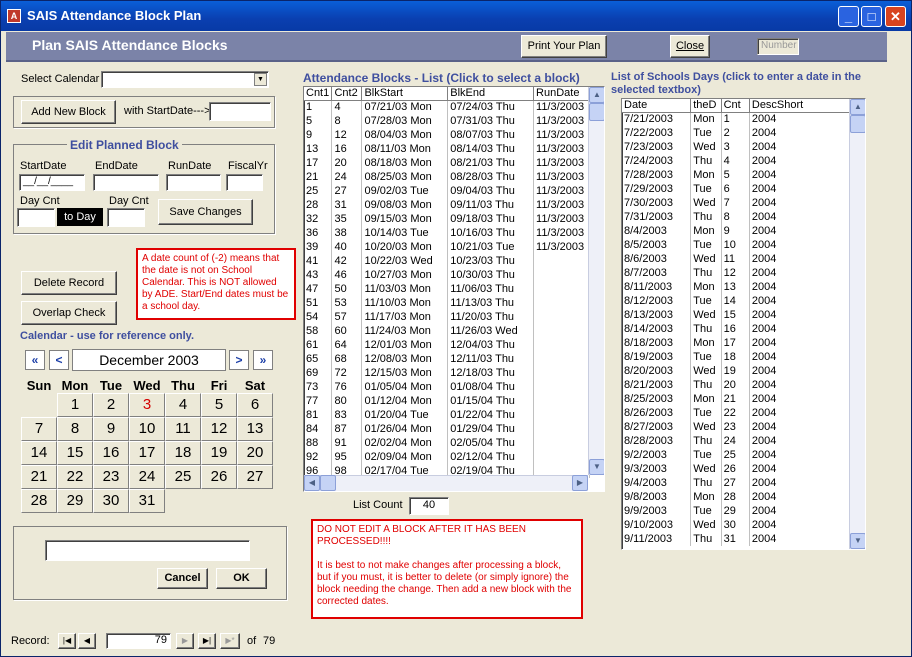 The height and width of the screenshot is (657, 912). I want to click on new-startdate-input, so click(240, 111).